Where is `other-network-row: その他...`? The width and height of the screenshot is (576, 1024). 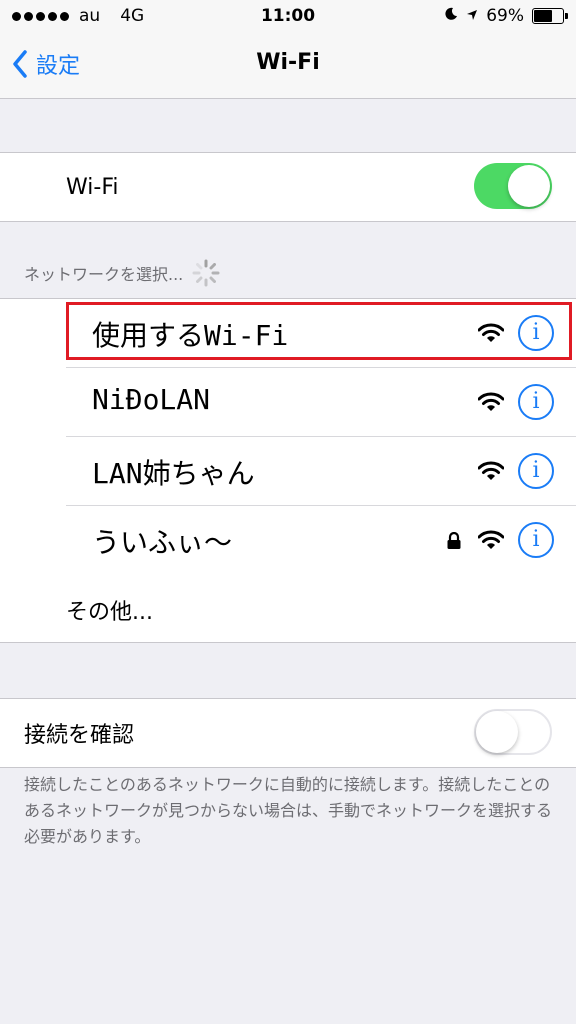 other-network-row: その他... is located at coordinates (288, 608).